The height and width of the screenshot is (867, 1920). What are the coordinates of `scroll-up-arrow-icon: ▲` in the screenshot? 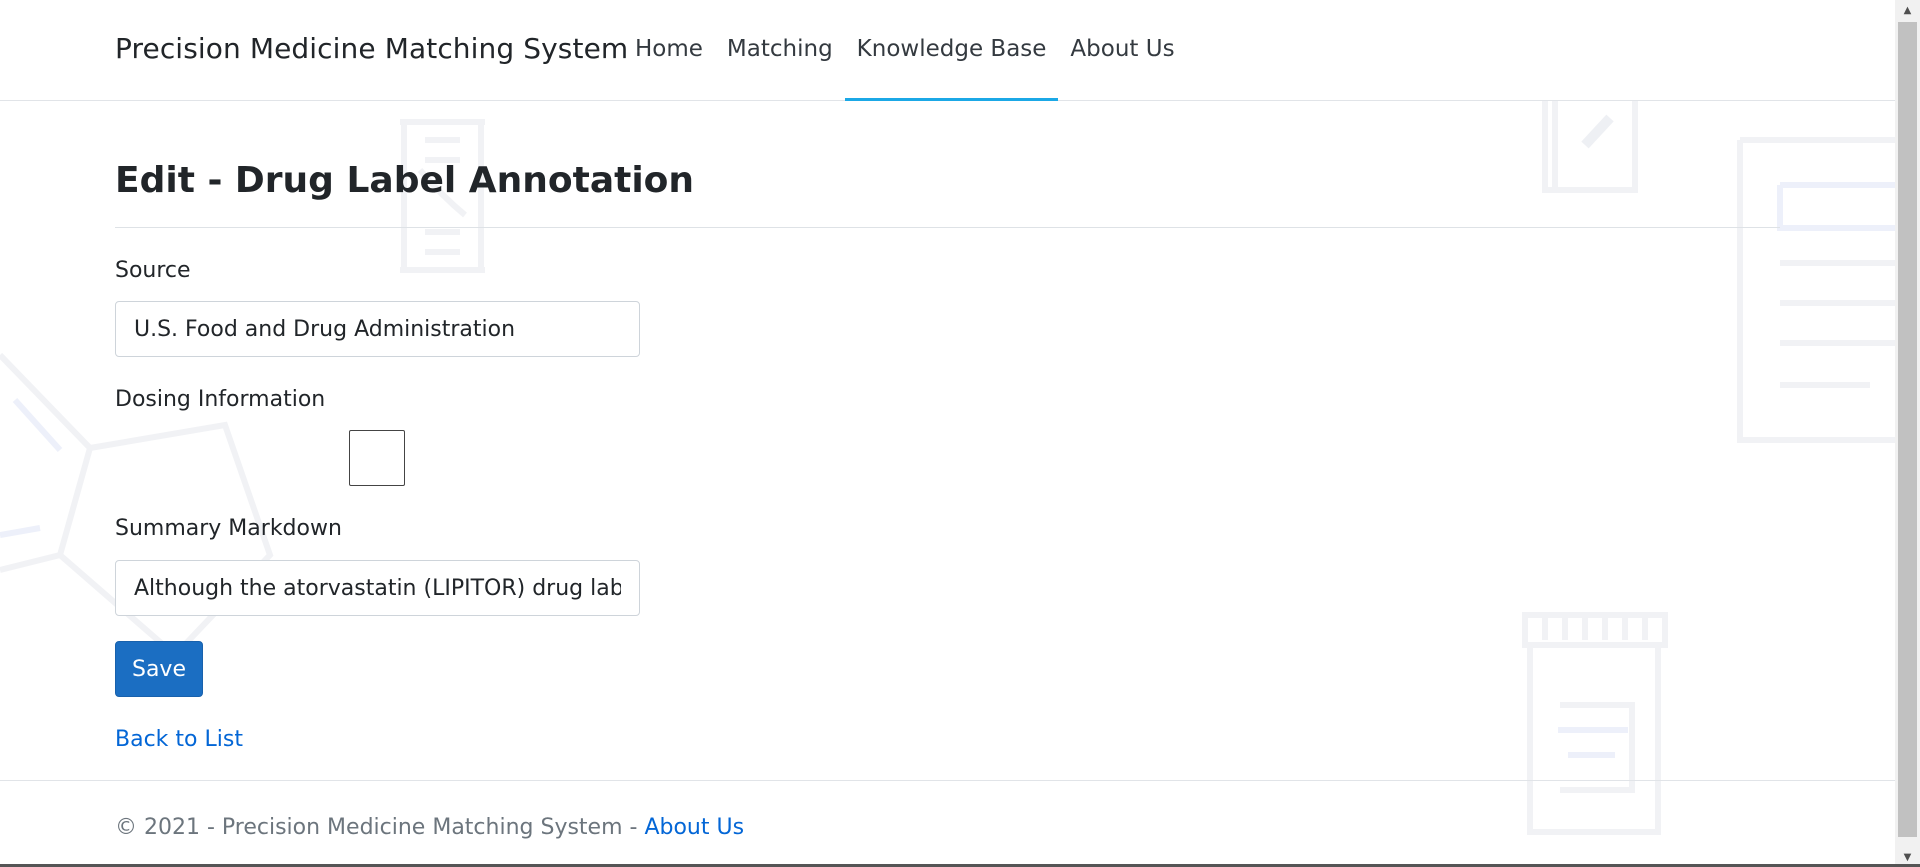 It's located at (1907, 10).